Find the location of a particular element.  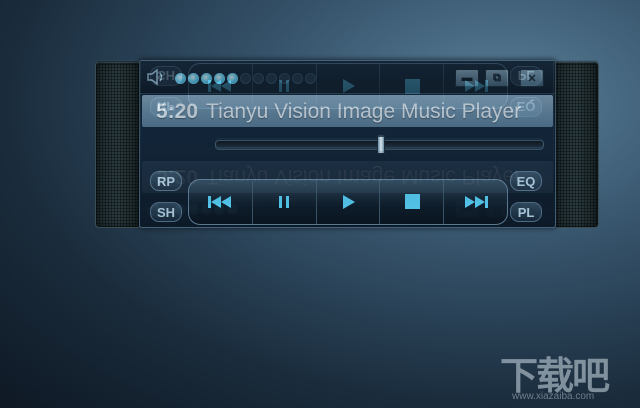

stop-icon is located at coordinates (412, 201).